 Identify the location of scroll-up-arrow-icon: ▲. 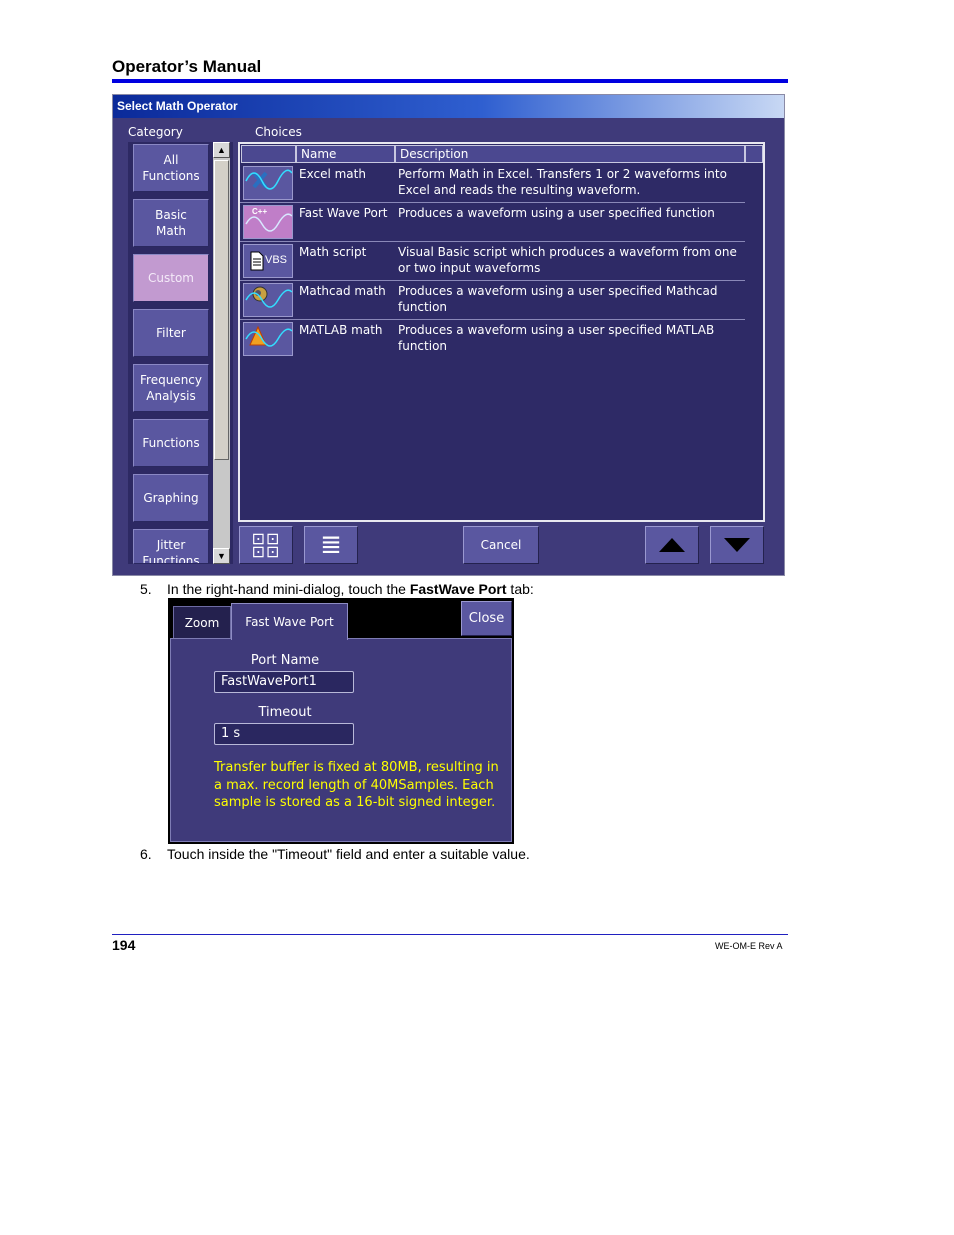
(221, 150).